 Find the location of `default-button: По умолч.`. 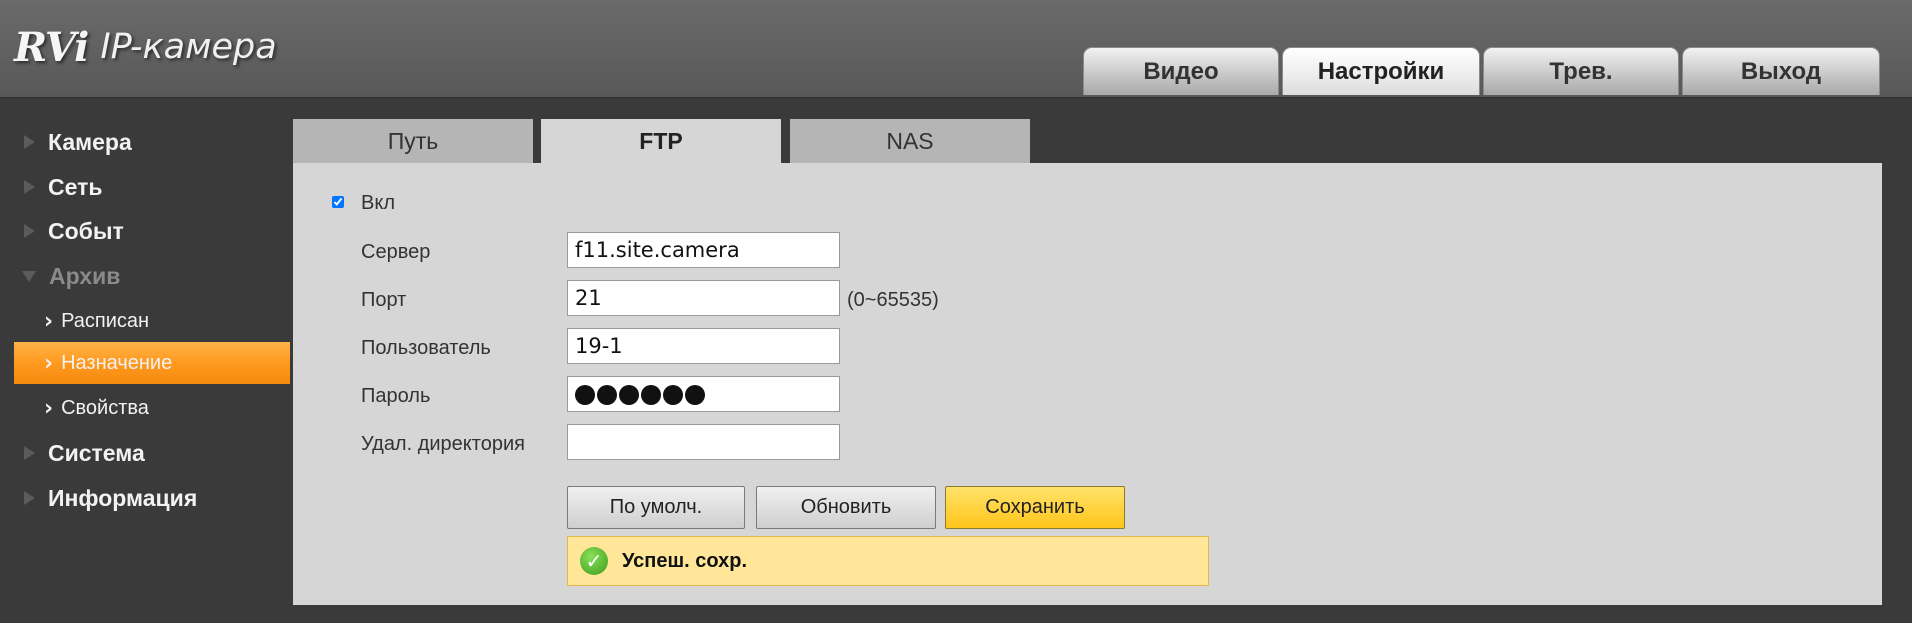

default-button: По умолч. is located at coordinates (656, 507).